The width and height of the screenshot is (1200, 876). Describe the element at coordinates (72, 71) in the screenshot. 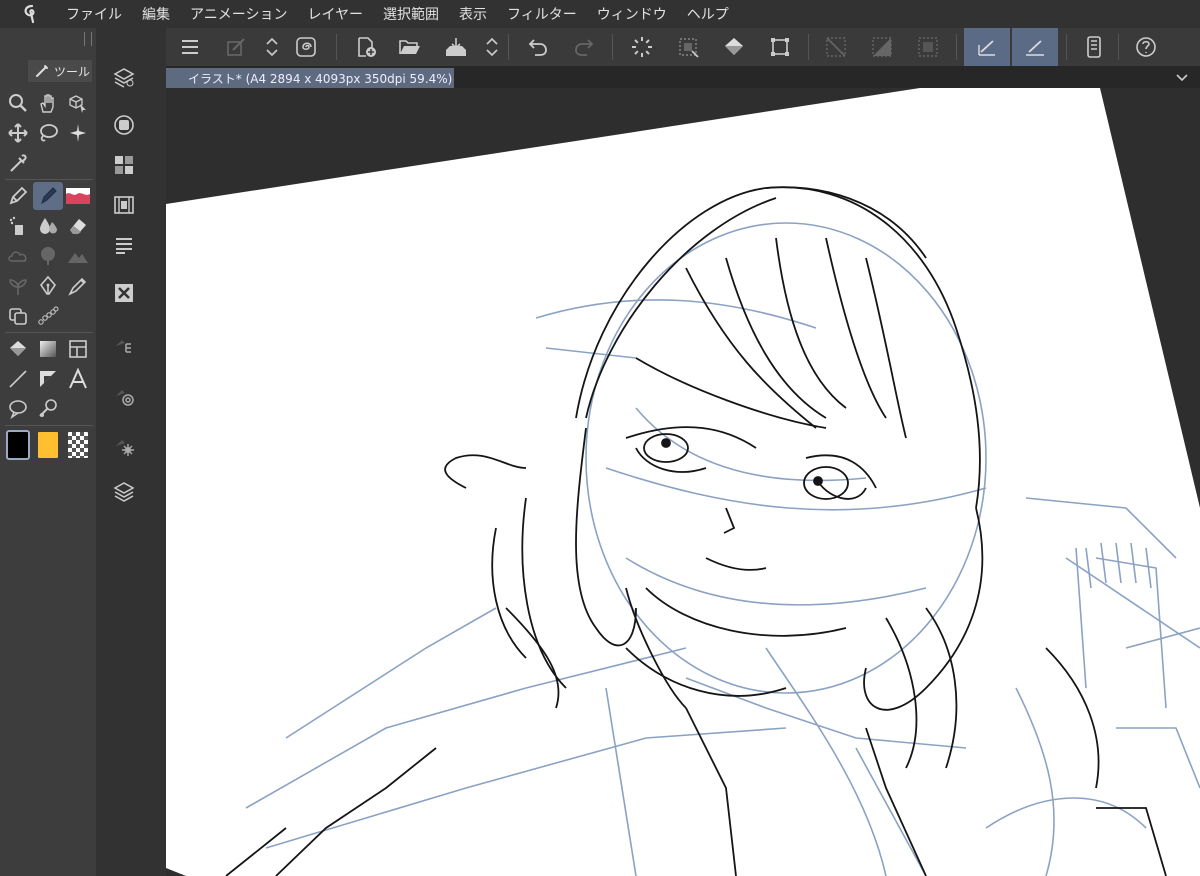

I see `tool-tab-label: ツール` at that location.